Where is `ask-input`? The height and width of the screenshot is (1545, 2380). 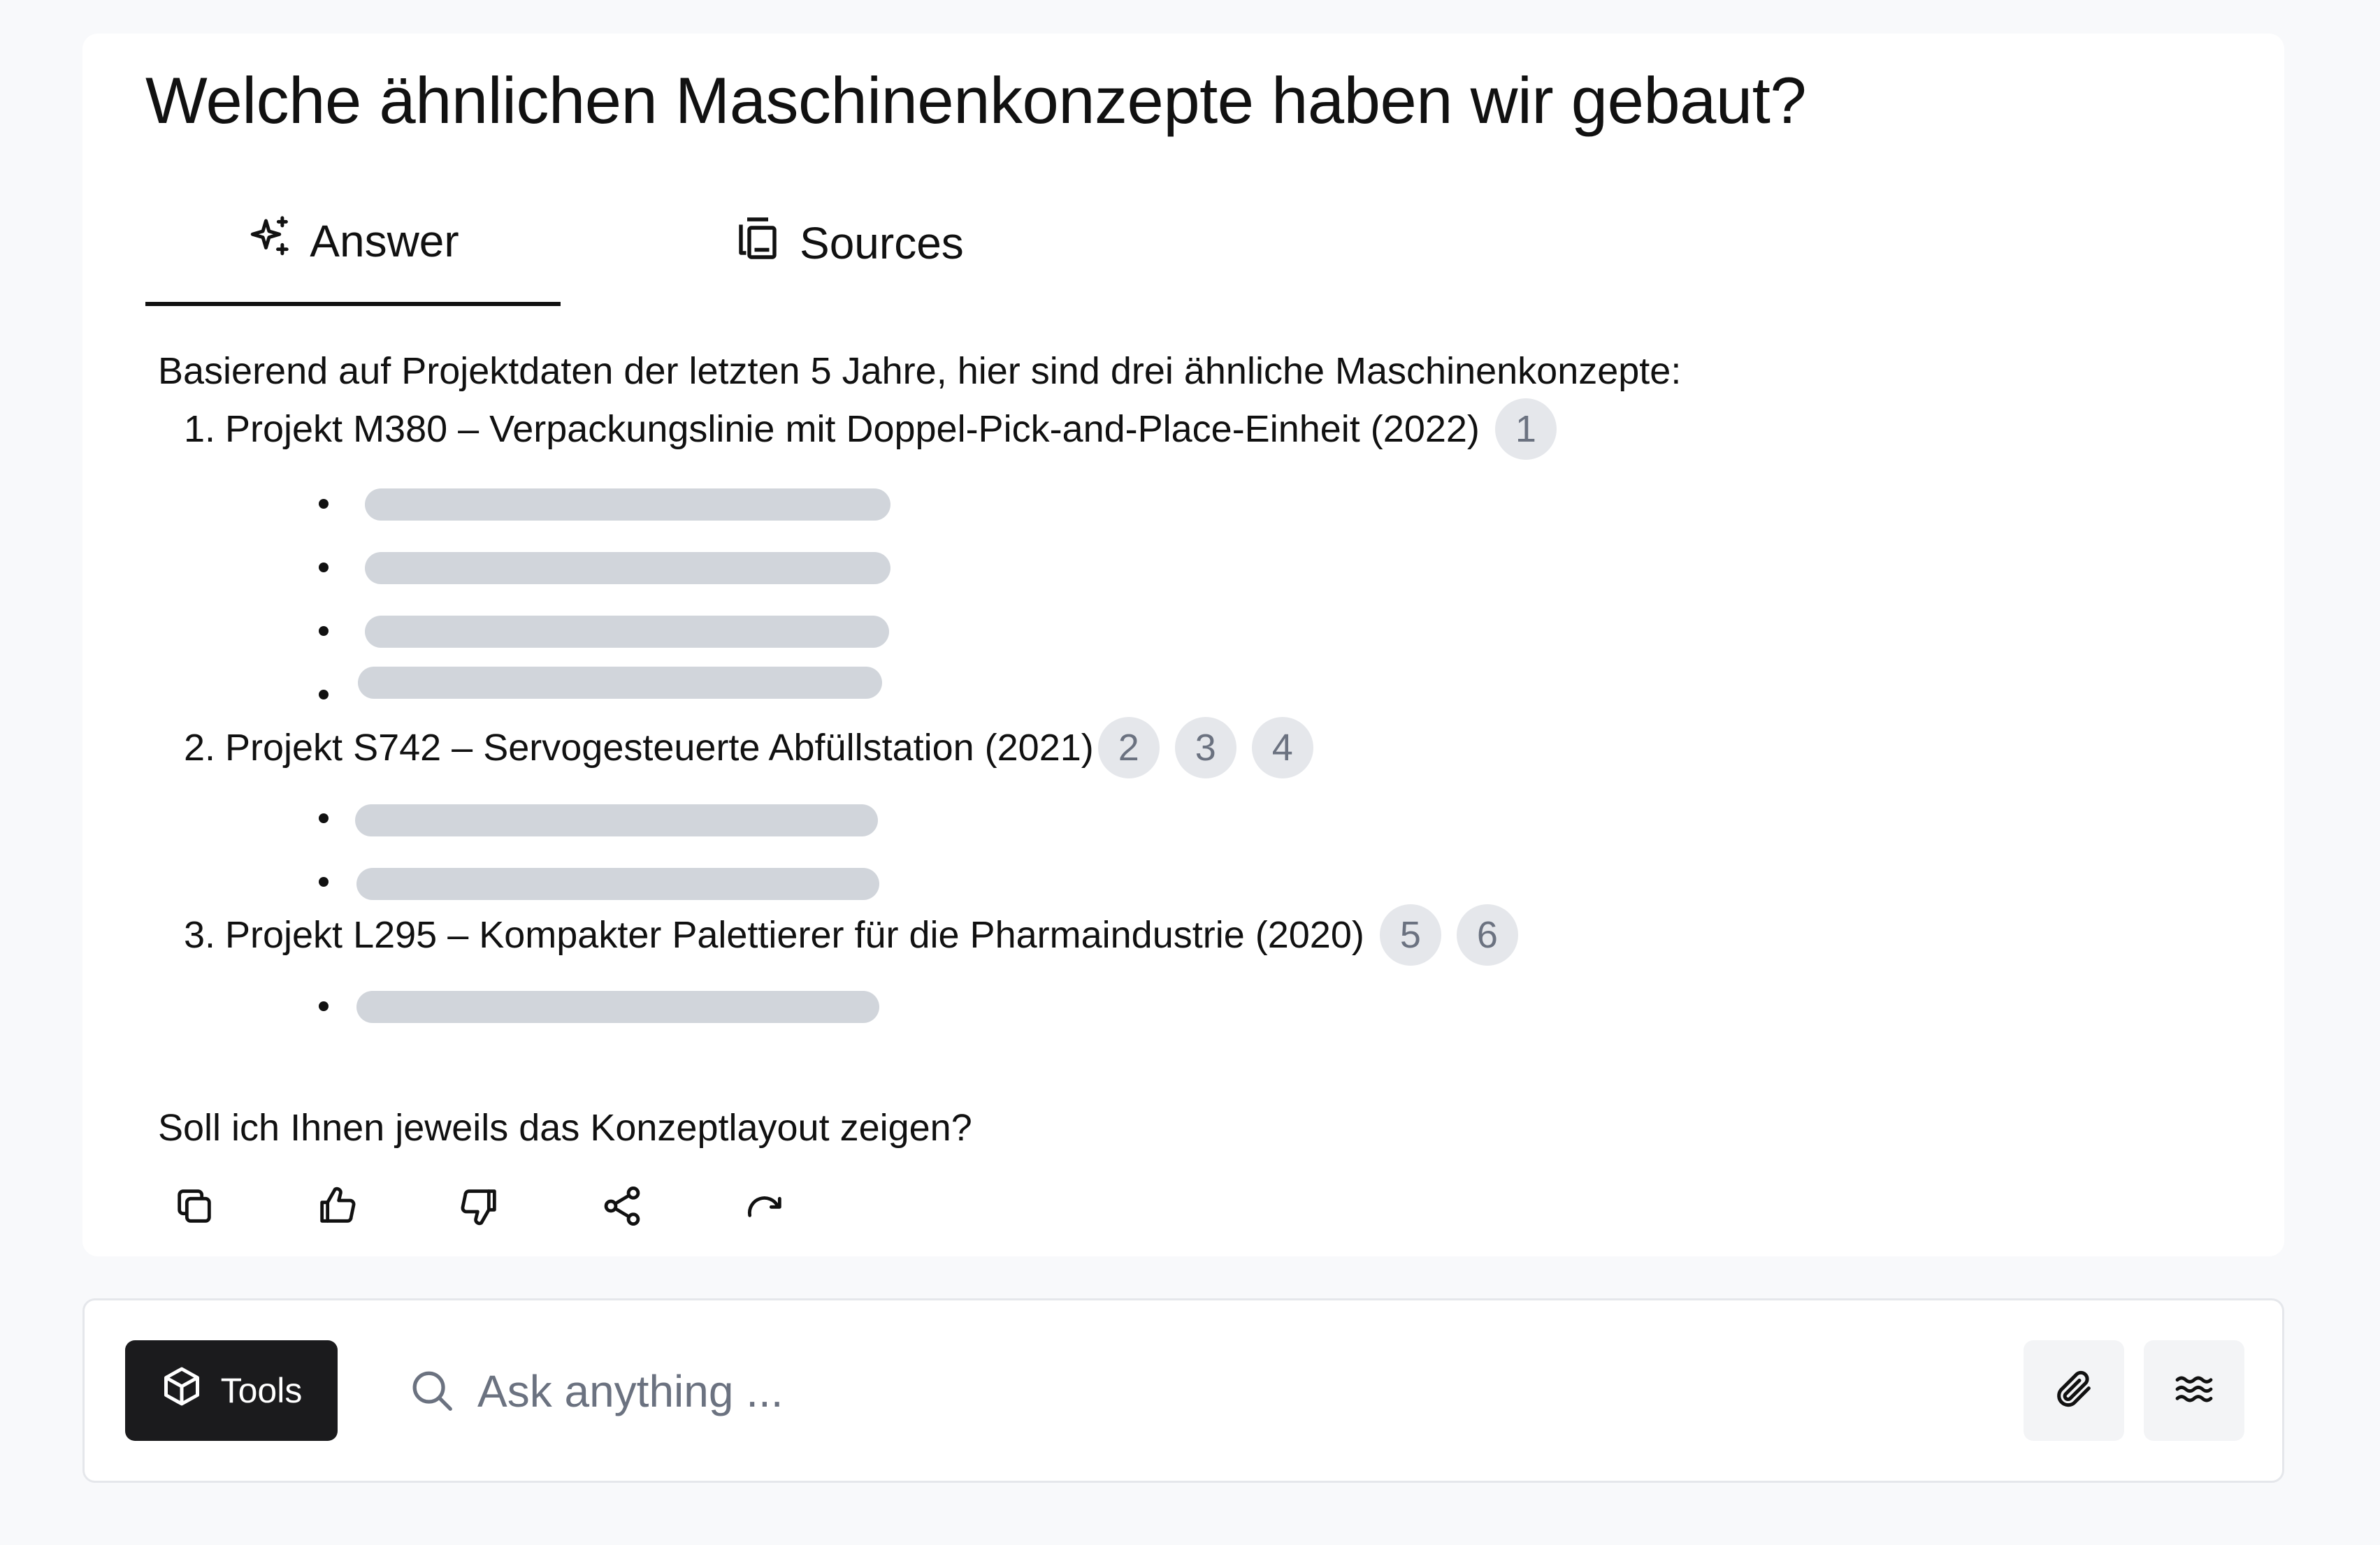 ask-input is located at coordinates (1246, 1391).